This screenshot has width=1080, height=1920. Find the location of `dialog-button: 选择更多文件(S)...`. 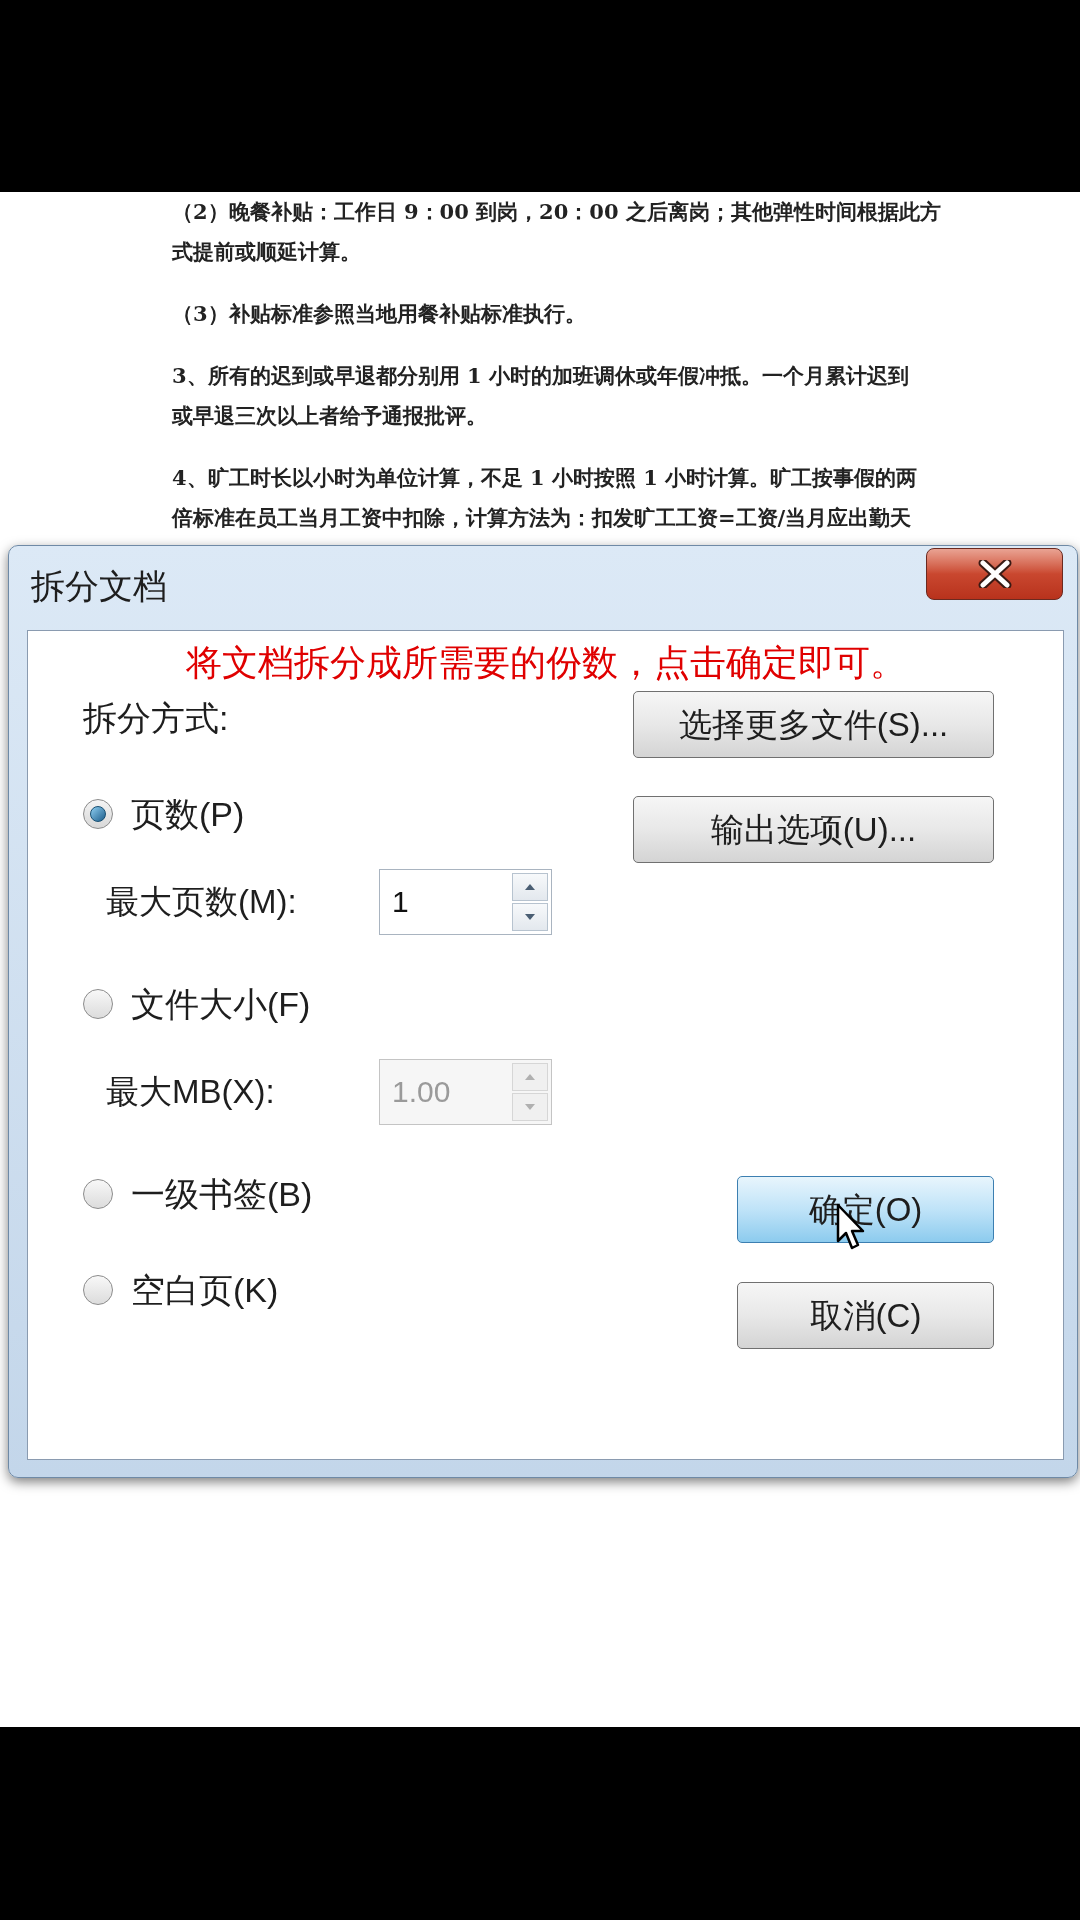

dialog-button: 选择更多文件(S)... is located at coordinates (813, 724).